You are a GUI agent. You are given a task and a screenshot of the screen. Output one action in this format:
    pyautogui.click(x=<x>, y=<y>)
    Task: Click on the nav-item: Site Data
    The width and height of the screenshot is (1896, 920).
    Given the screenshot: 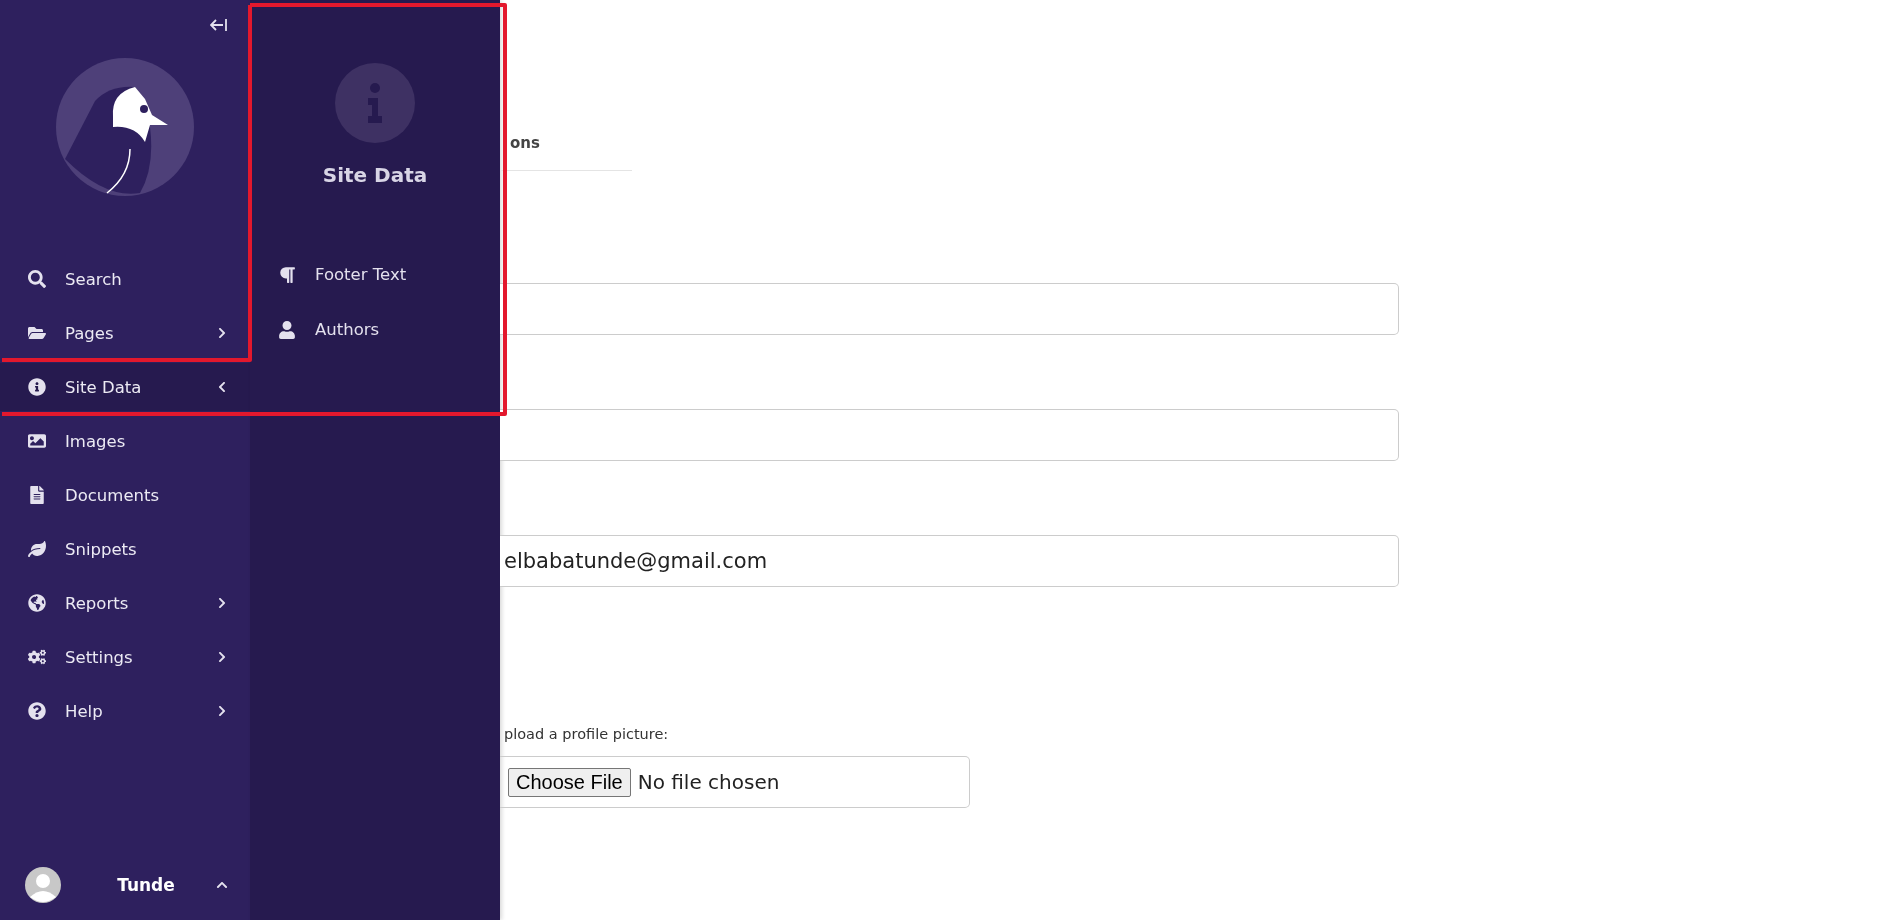 What is the action you would take?
    pyautogui.click(x=125, y=387)
    